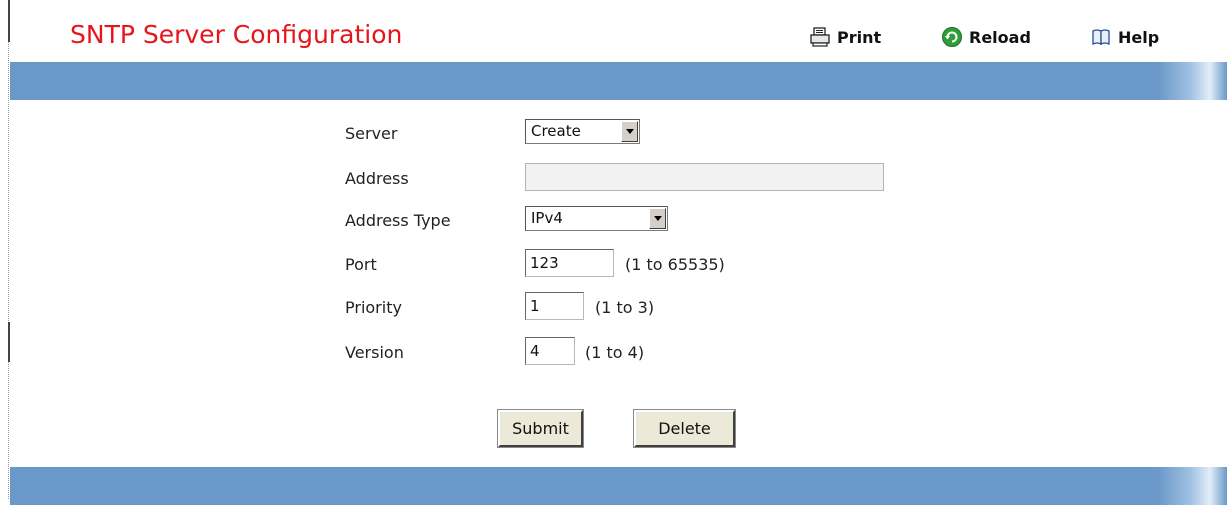  What do you see at coordinates (625, 307) in the screenshot?
I see `priority-range: (1 to 3)` at bounding box center [625, 307].